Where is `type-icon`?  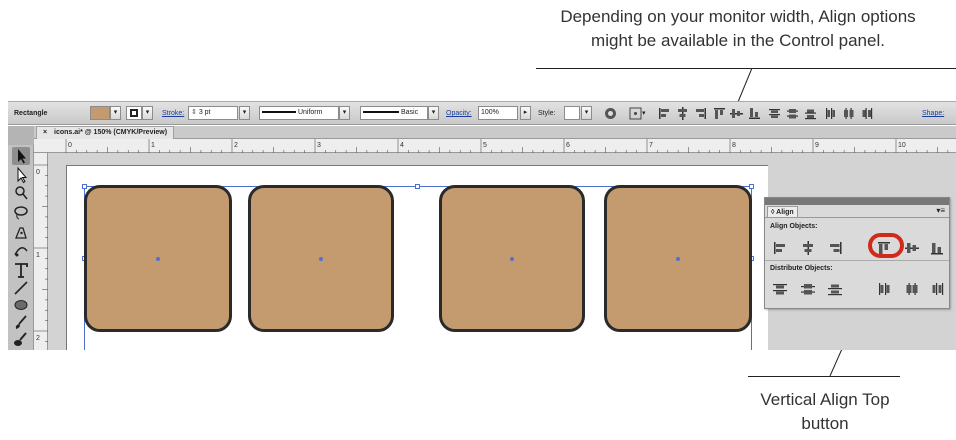
type-icon is located at coordinates (21, 270).